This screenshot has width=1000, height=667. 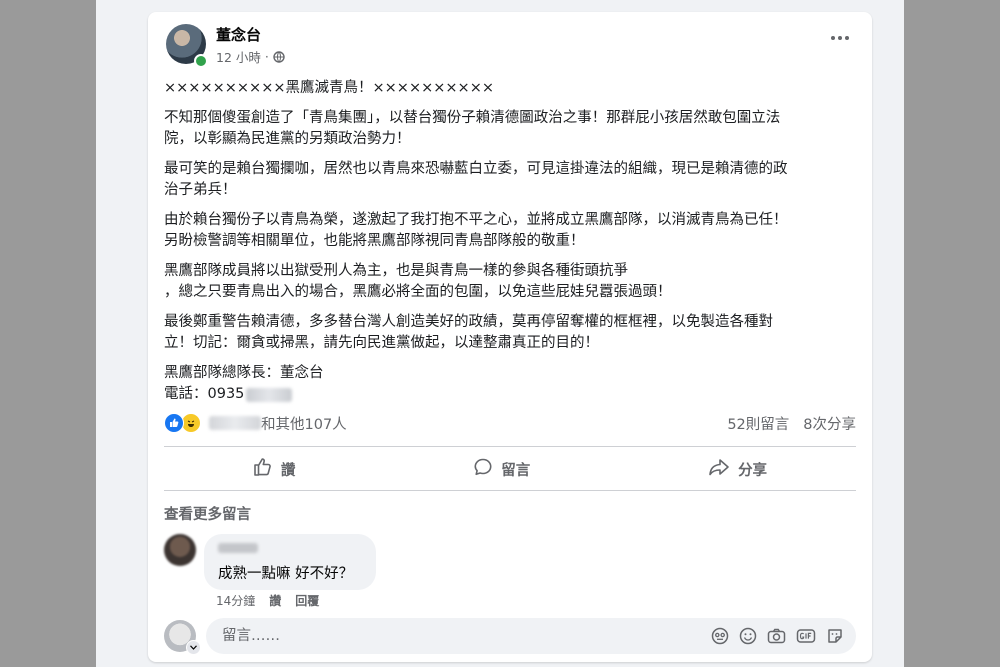 What do you see at coordinates (207, 513) in the screenshot?
I see `view-more-comments-link: 查看更多留言` at bounding box center [207, 513].